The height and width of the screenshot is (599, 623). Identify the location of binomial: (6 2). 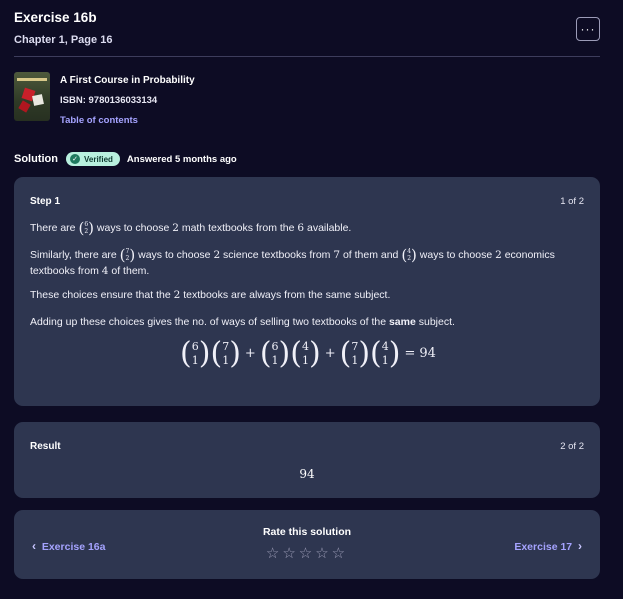
(86, 227).